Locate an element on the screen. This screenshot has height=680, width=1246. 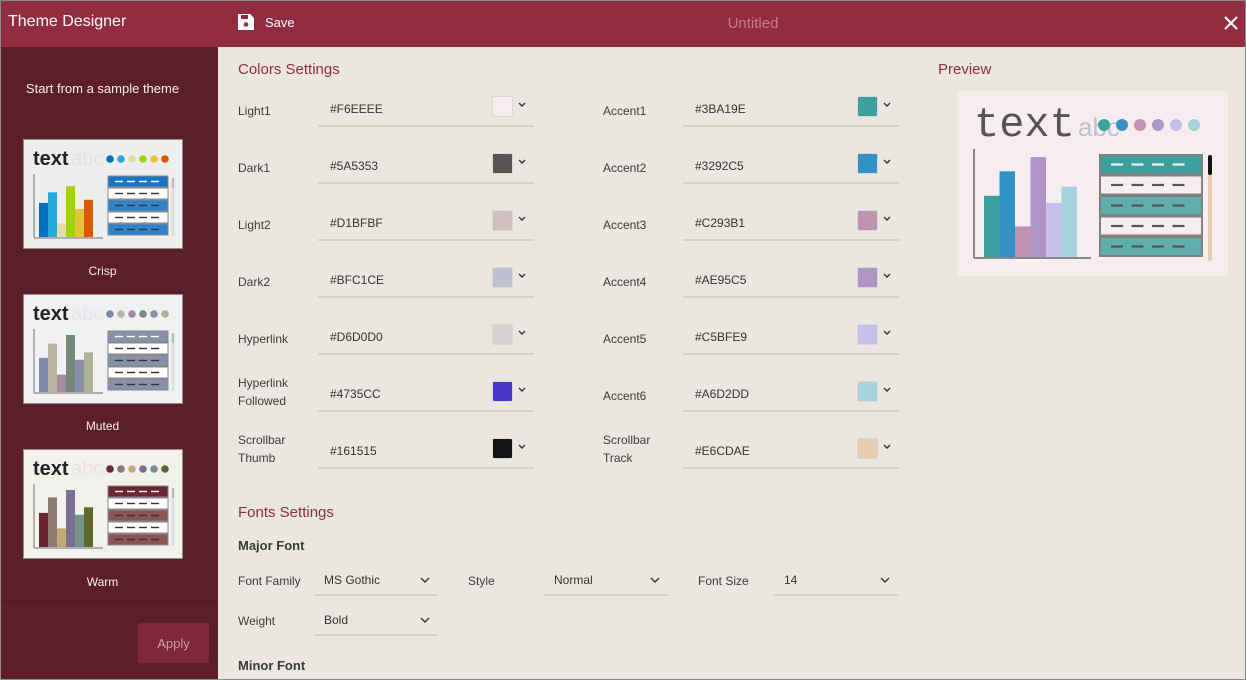
color-input-accent2: #3292C5 is located at coordinates (791, 167).